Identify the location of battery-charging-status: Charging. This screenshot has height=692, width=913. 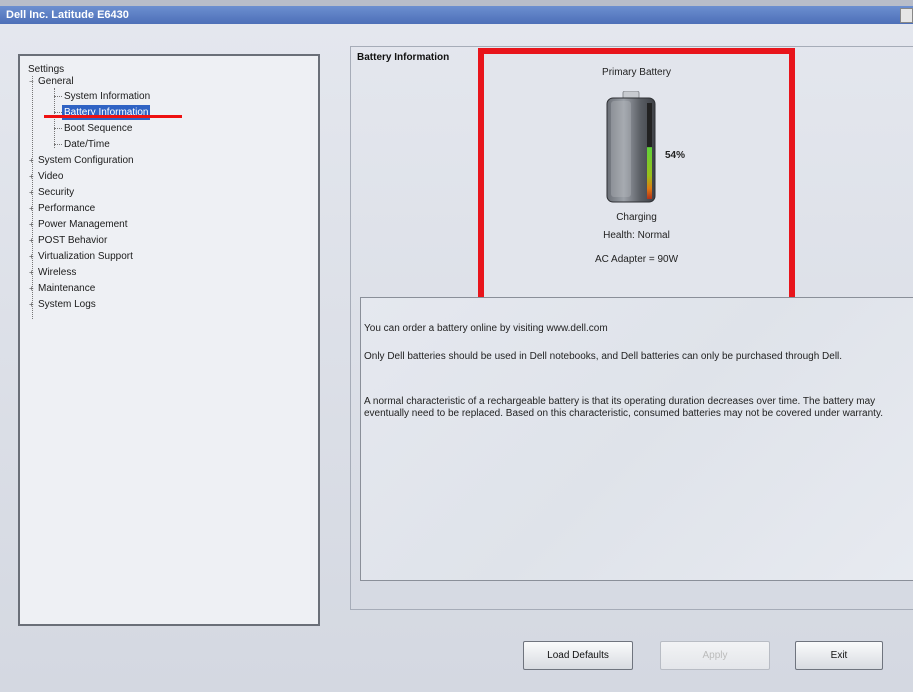
(636, 217).